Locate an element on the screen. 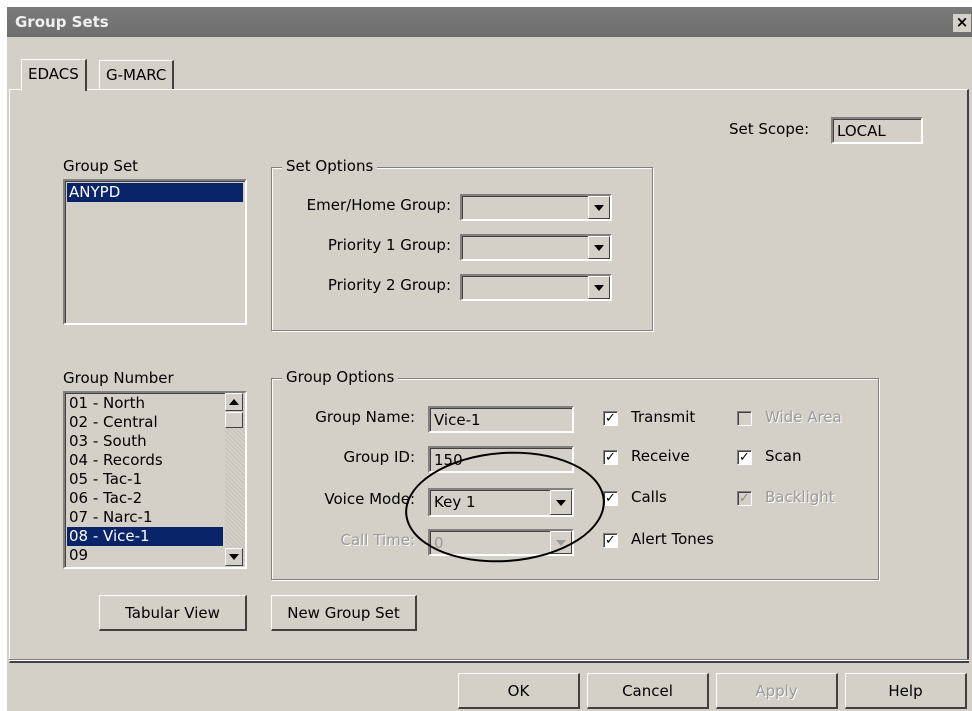  receive-checkbox: ✓ is located at coordinates (610, 457).